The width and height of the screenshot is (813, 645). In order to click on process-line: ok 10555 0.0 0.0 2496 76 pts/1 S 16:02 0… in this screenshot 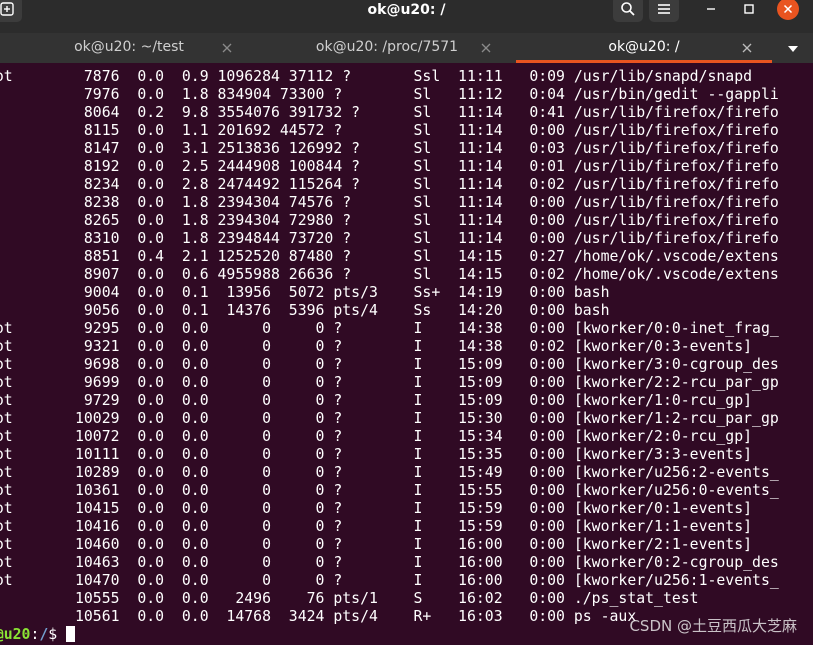, I will do `click(349, 598)`.